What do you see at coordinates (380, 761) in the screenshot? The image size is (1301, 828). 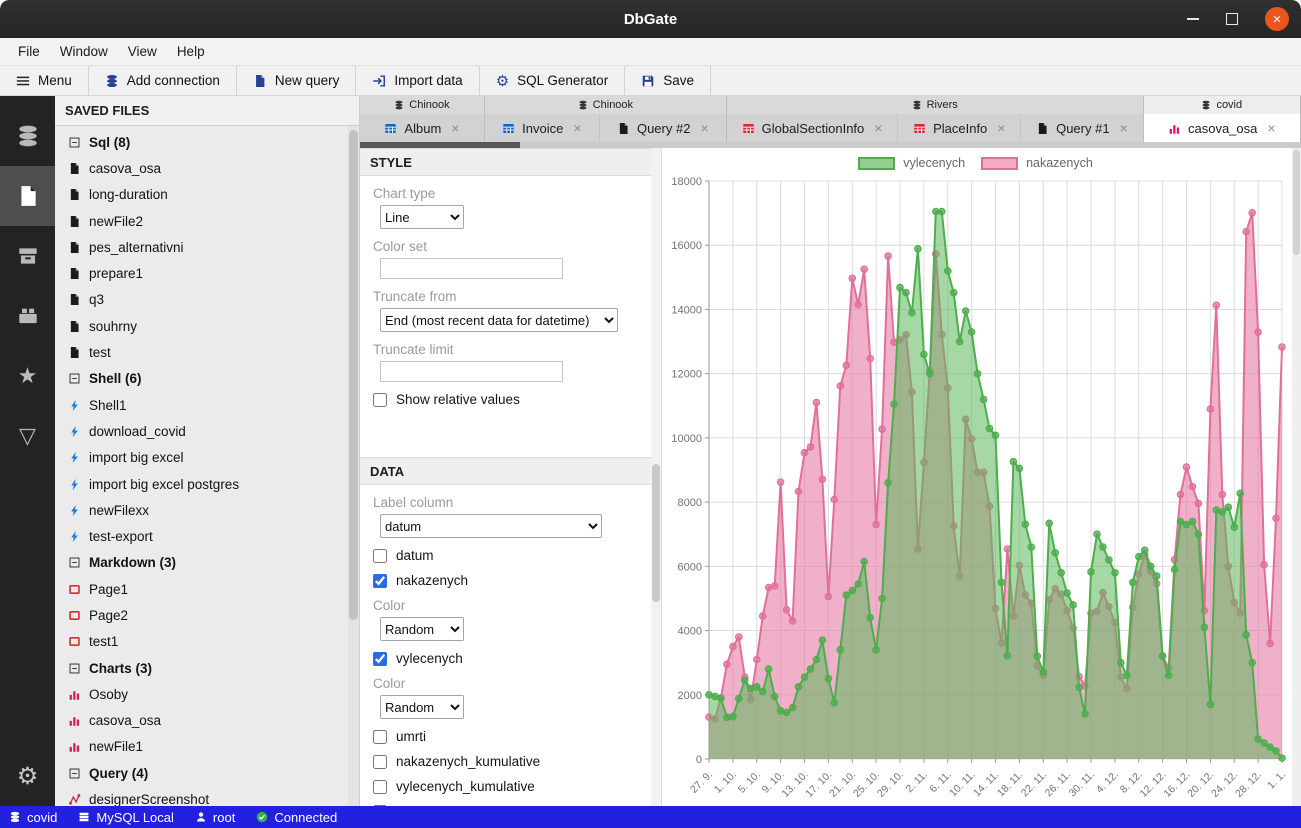 I see `column-checkbox-nakazenych_kumulative` at bounding box center [380, 761].